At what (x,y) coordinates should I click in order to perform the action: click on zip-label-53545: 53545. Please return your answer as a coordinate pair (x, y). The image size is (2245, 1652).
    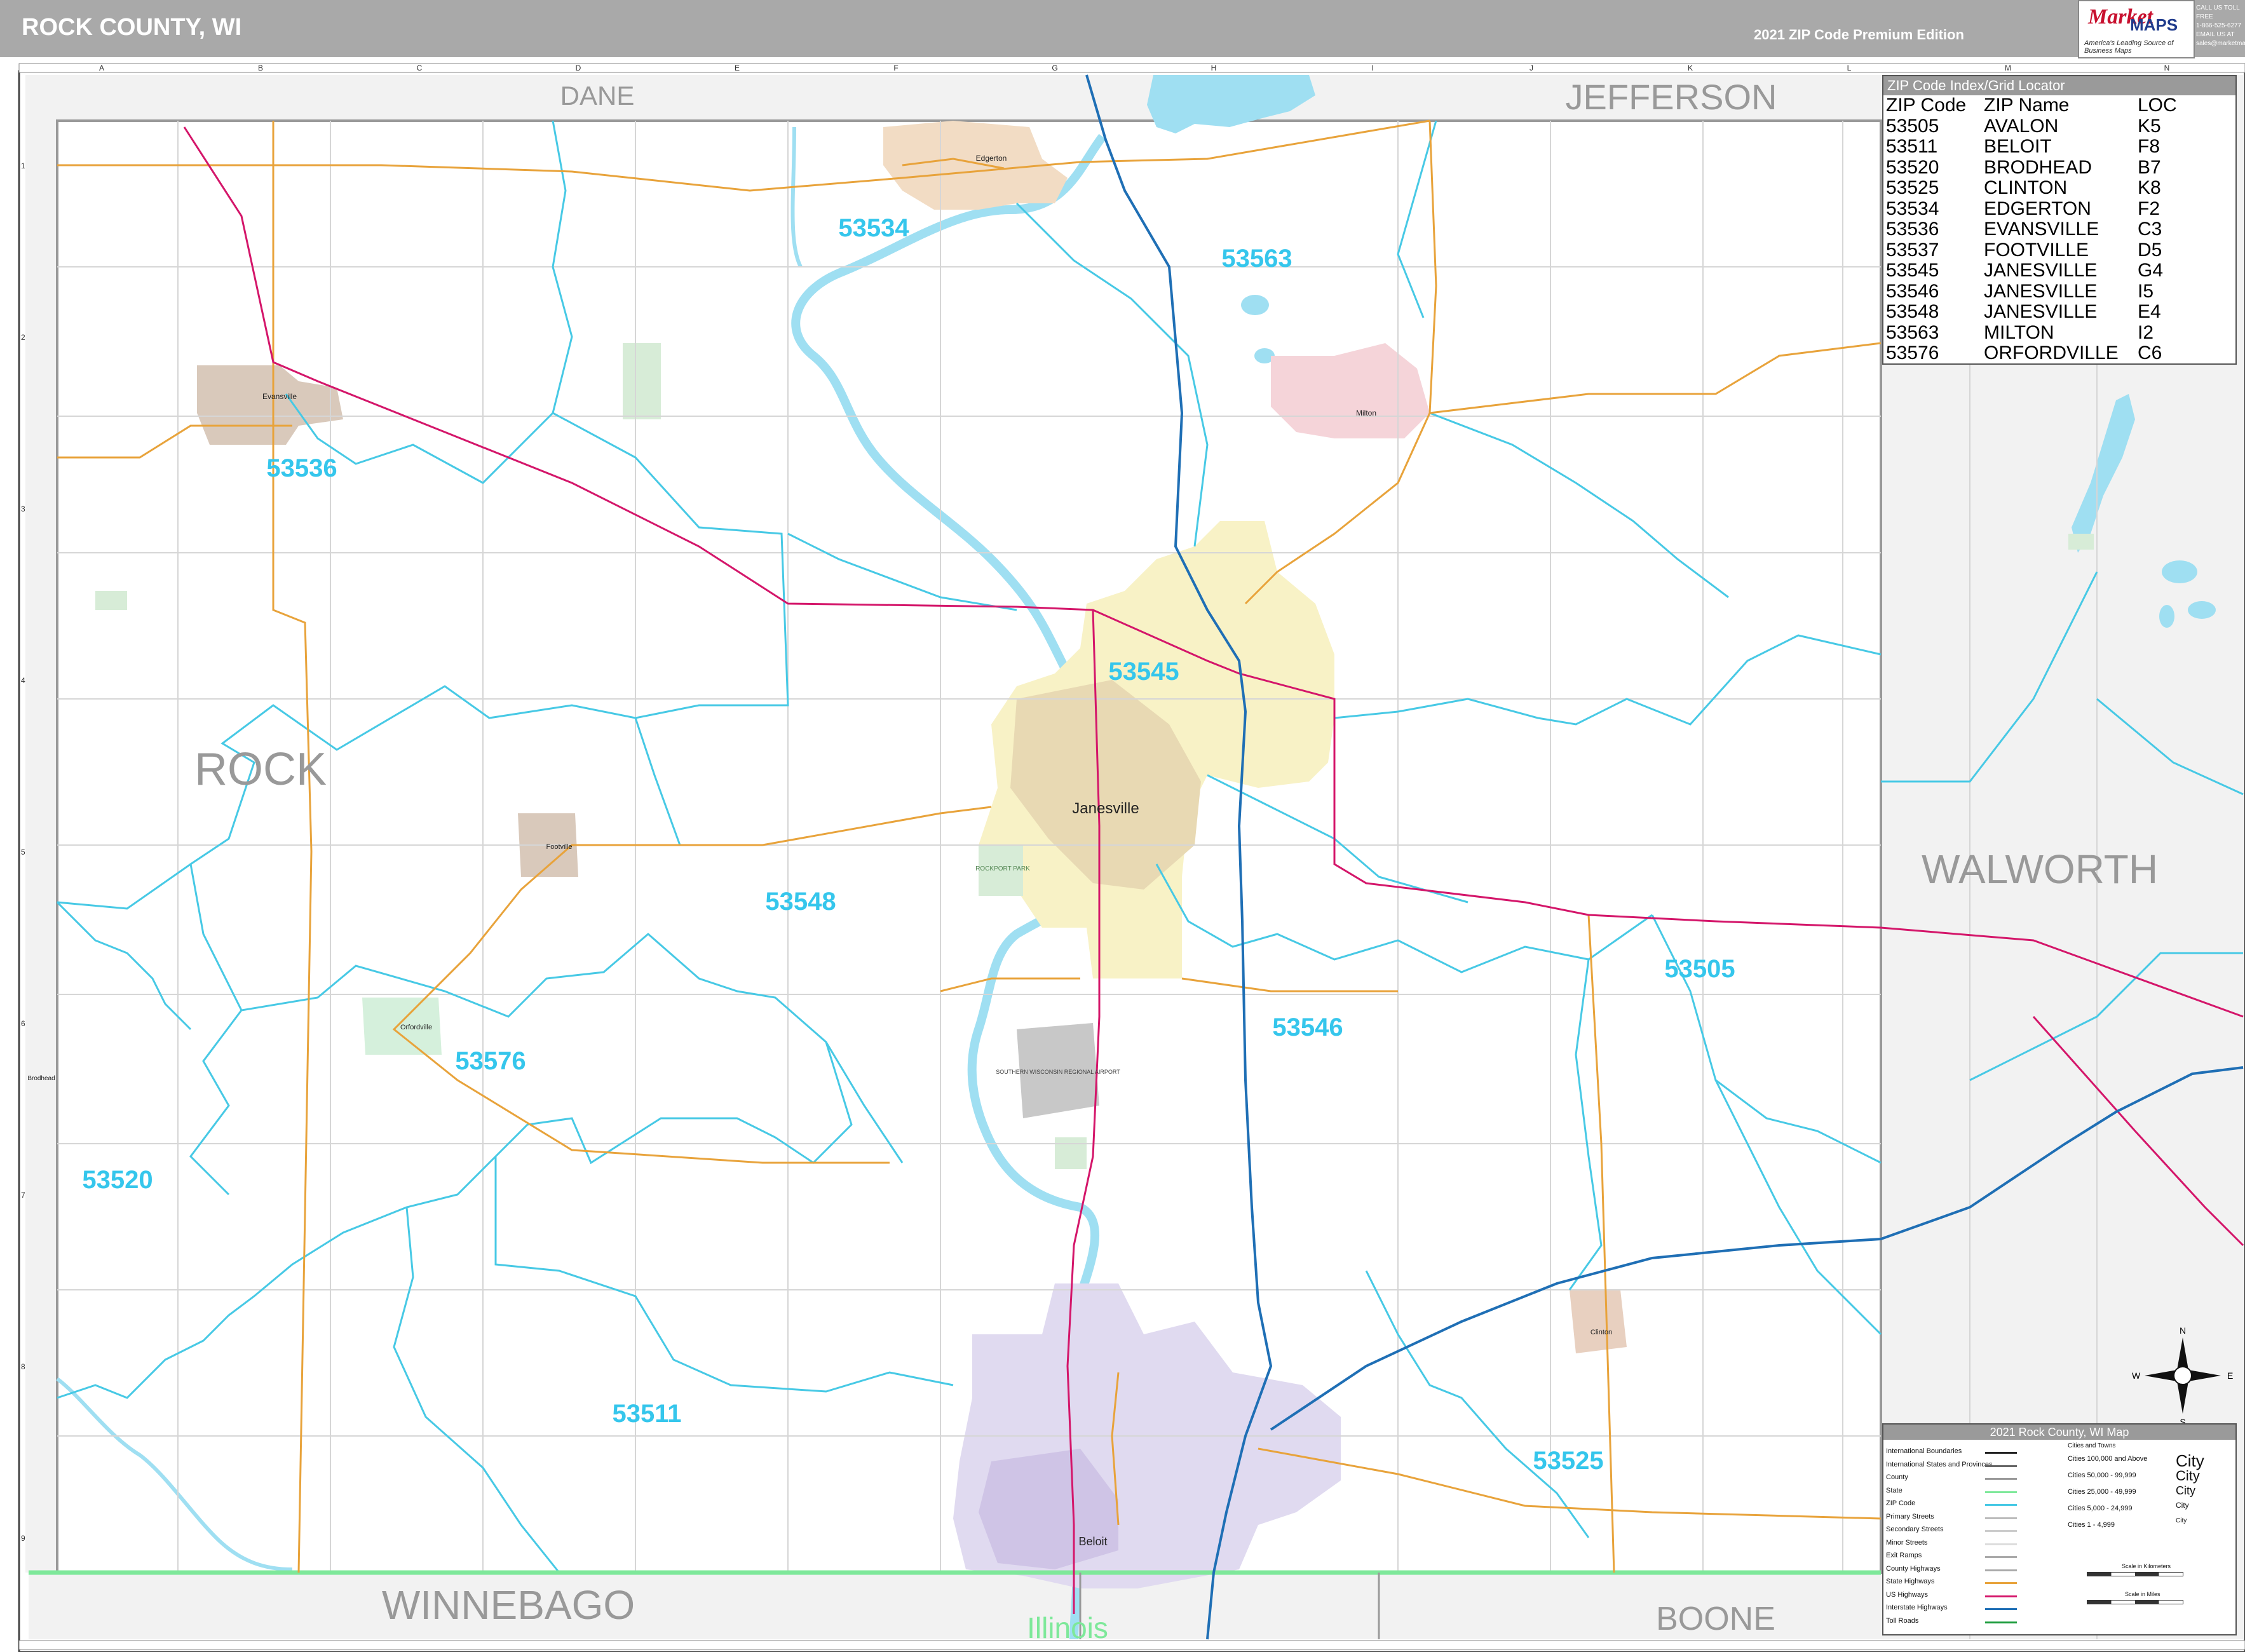
    Looking at the image, I should click on (1143, 672).